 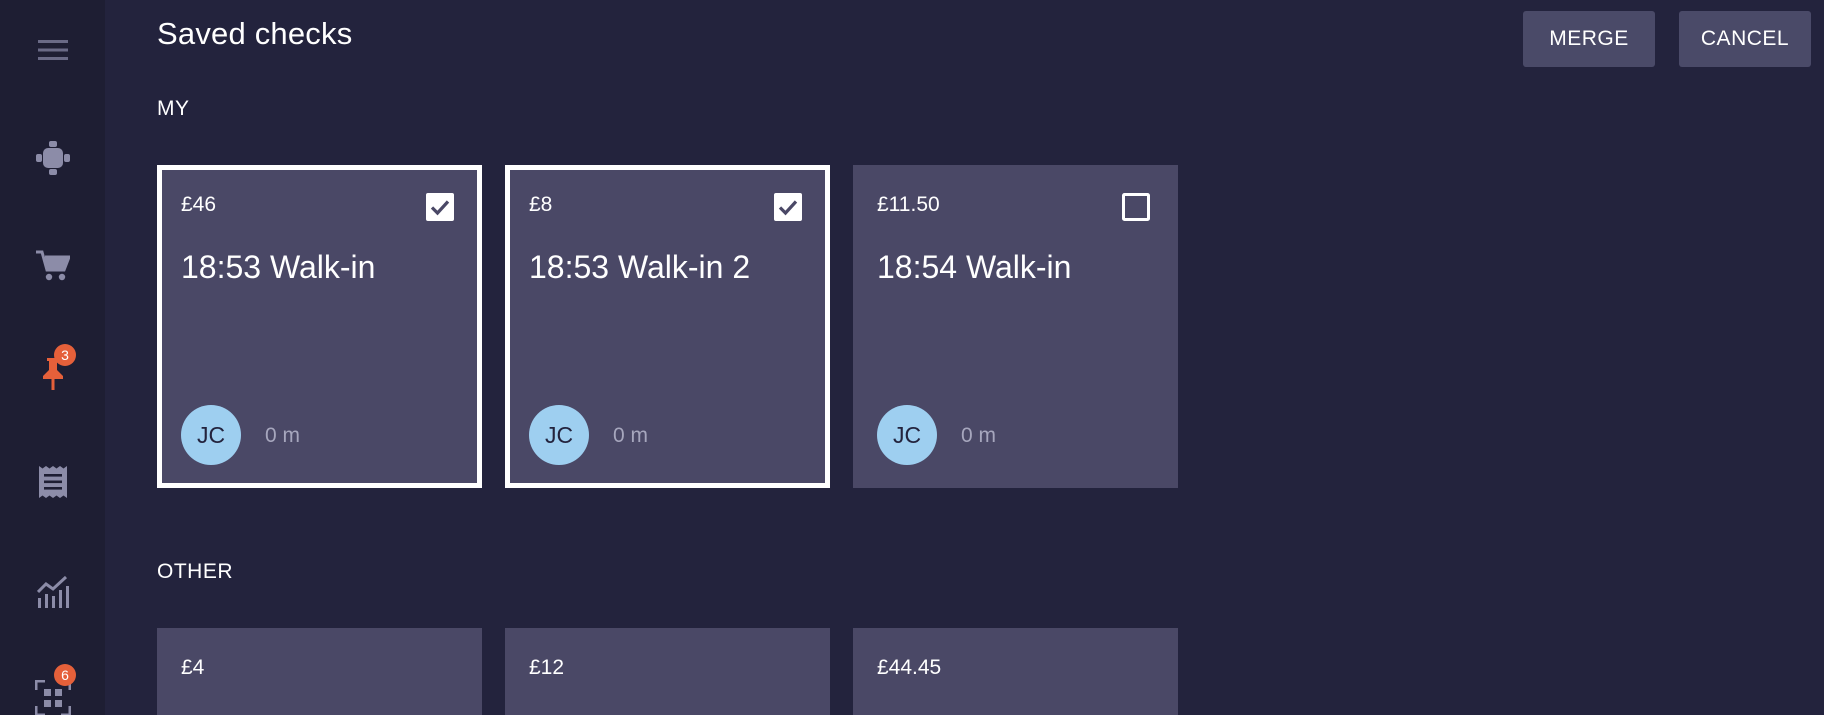 I want to click on check-card: £4, so click(x=319, y=671).